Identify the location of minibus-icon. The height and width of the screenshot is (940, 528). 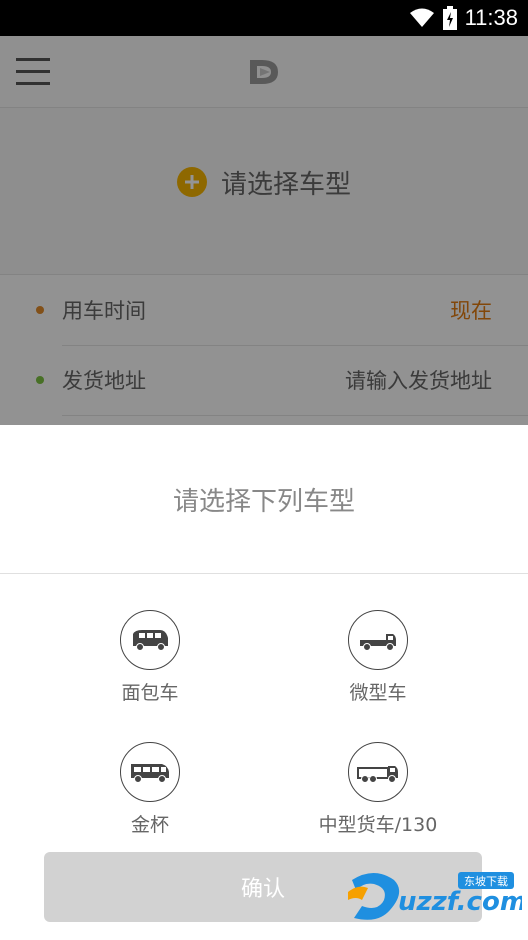
(150, 640).